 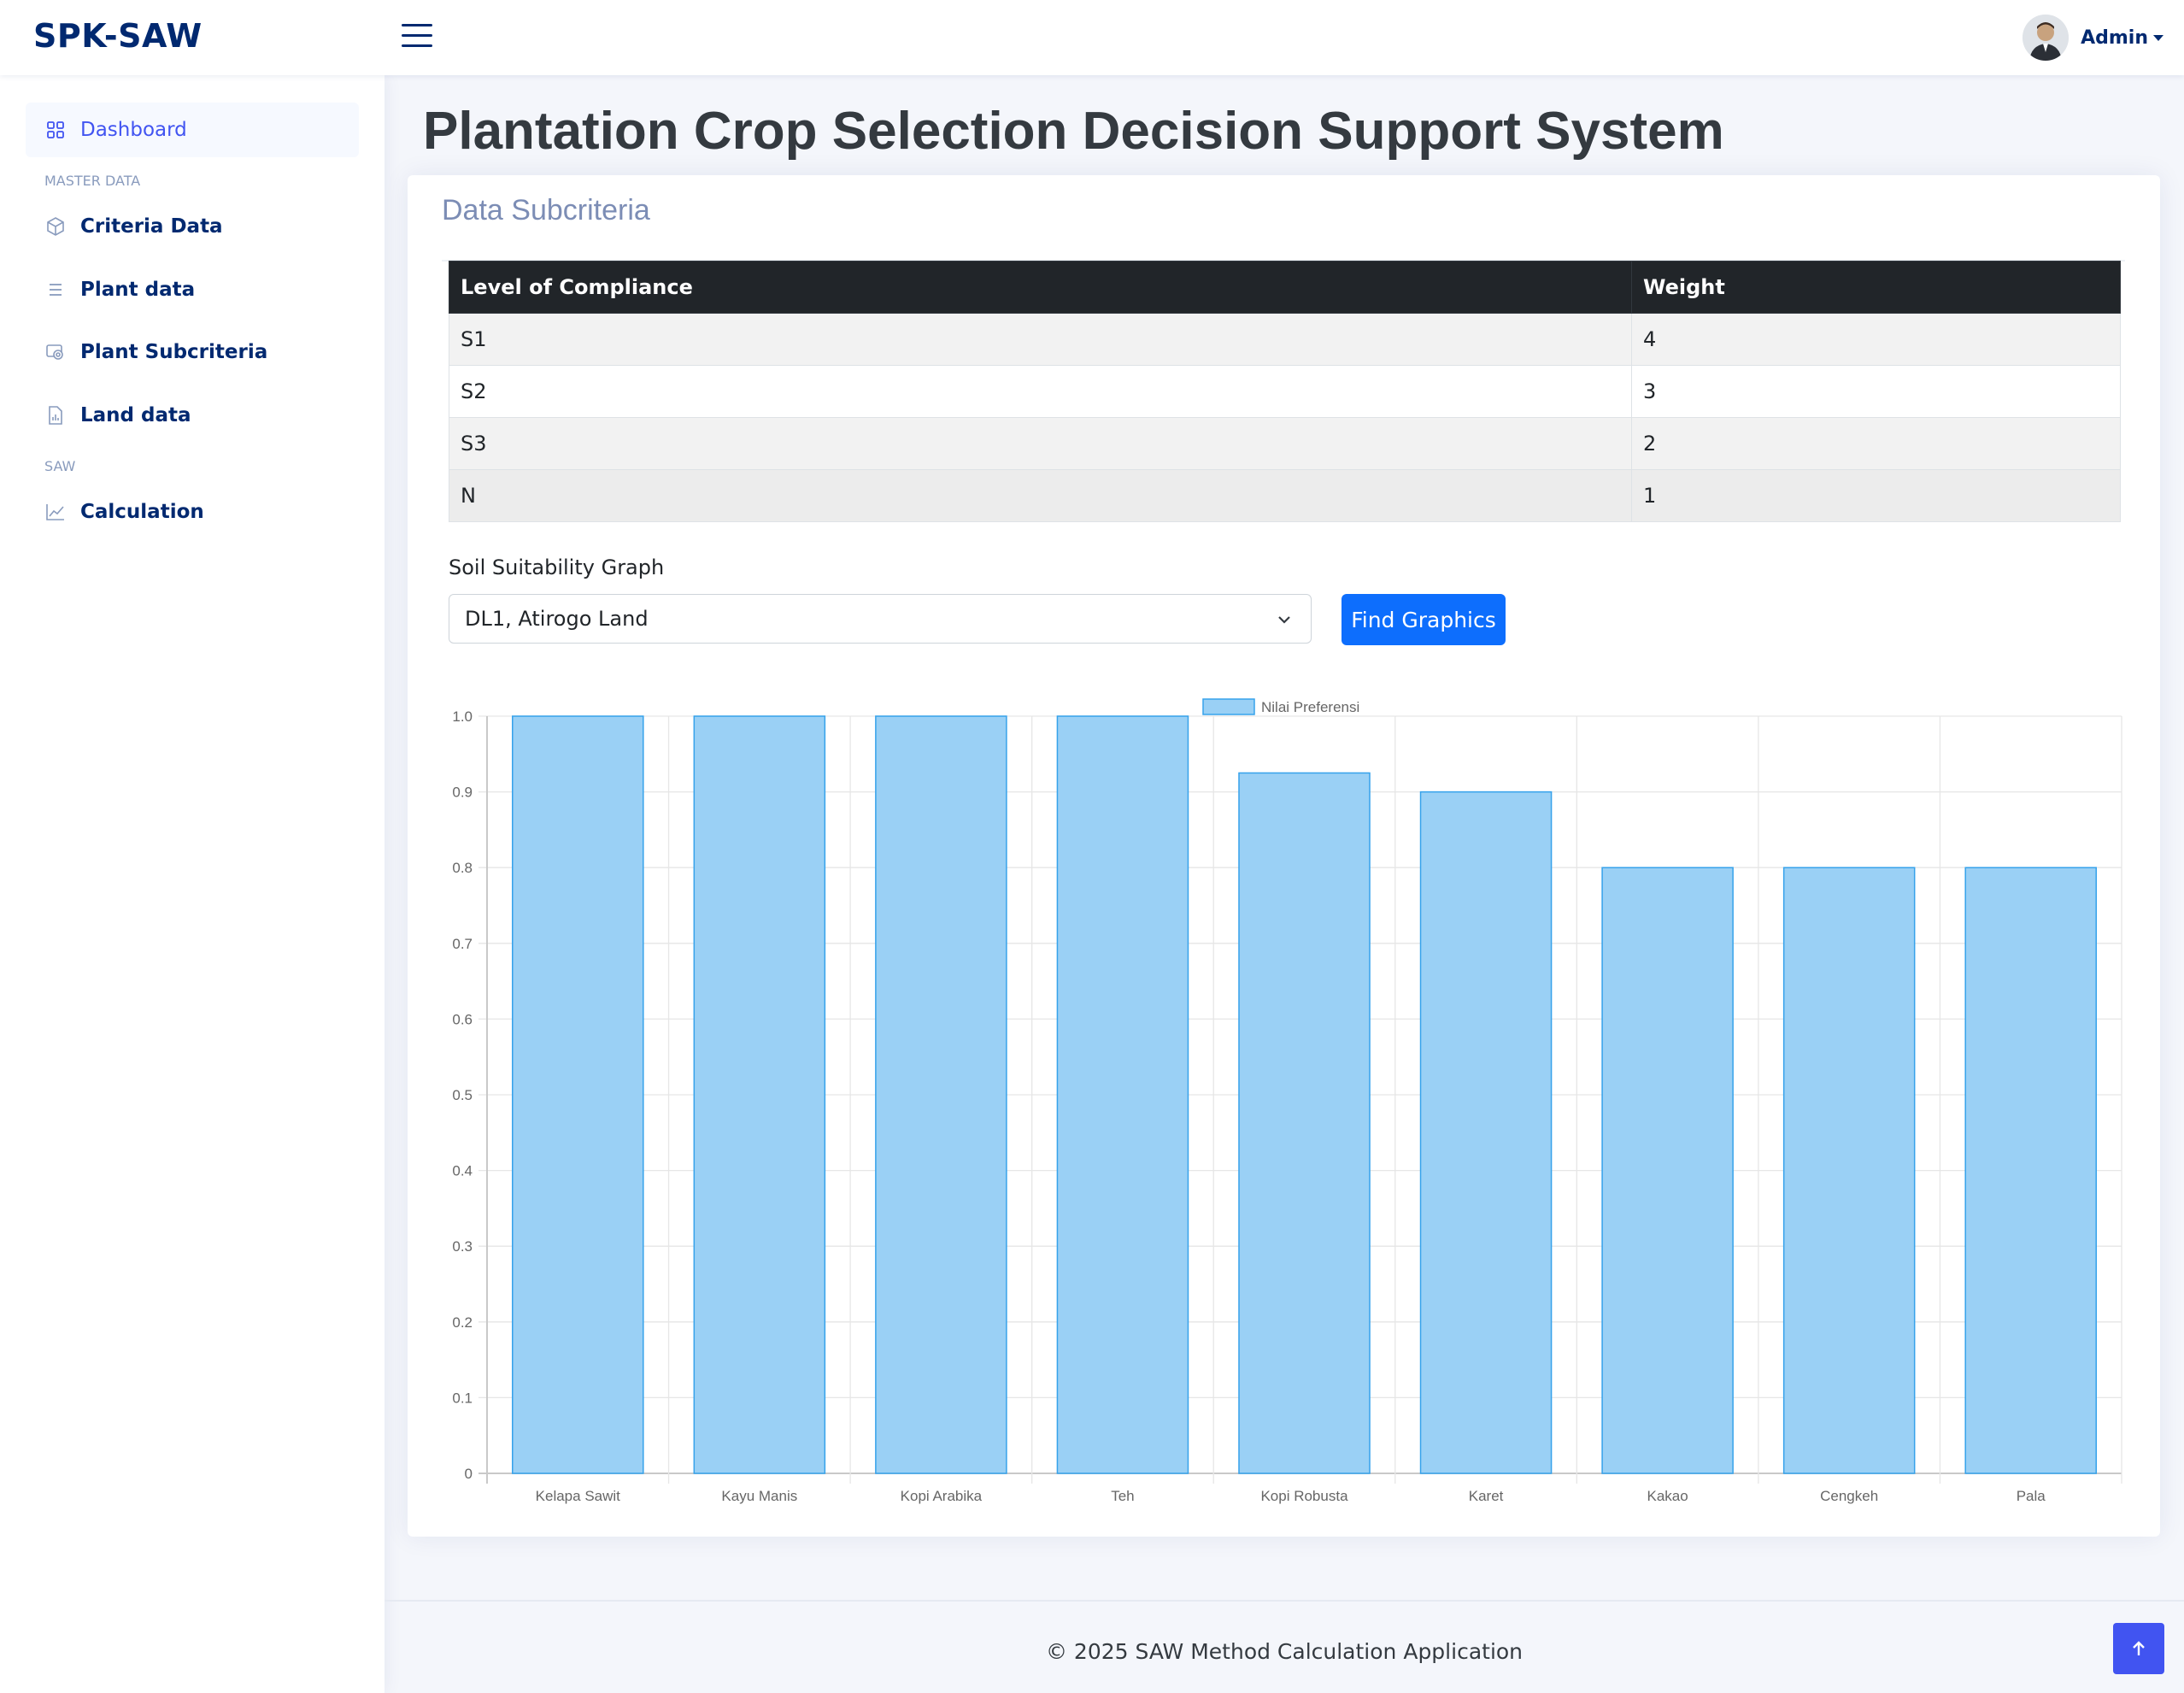 What do you see at coordinates (1285, 622) in the screenshot?
I see `chevron-down-icon` at bounding box center [1285, 622].